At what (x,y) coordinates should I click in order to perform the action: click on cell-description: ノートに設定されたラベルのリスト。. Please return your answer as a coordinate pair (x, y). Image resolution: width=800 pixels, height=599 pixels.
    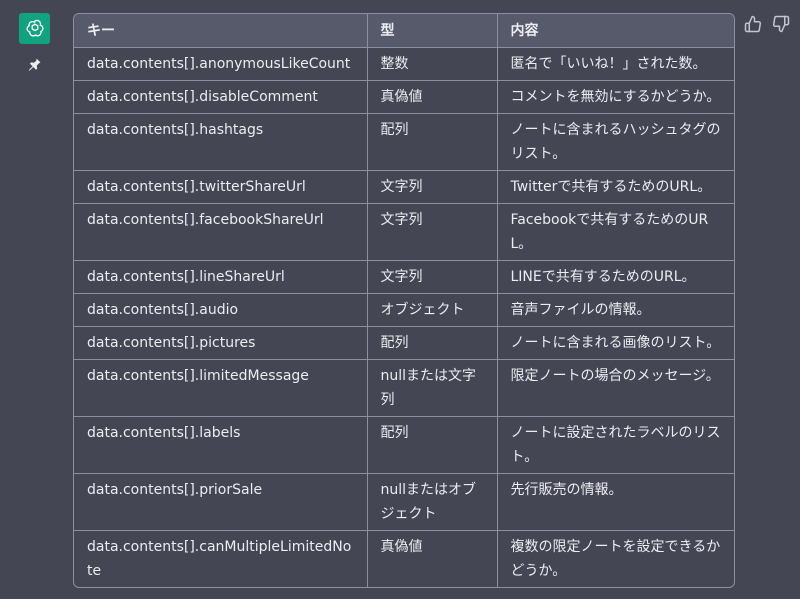
    Looking at the image, I should click on (615, 445).